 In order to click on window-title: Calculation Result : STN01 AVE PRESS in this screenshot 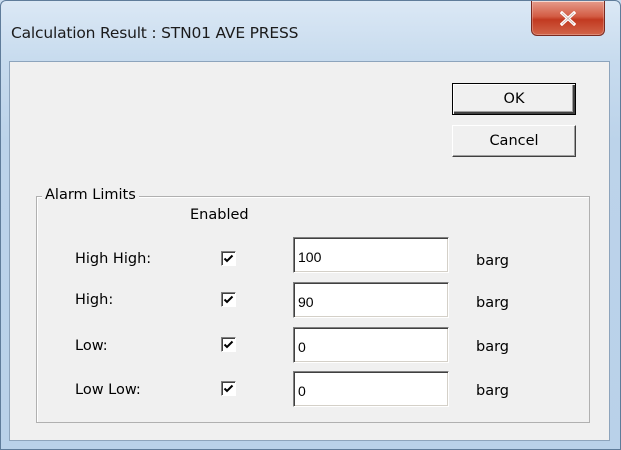, I will do `click(155, 33)`.